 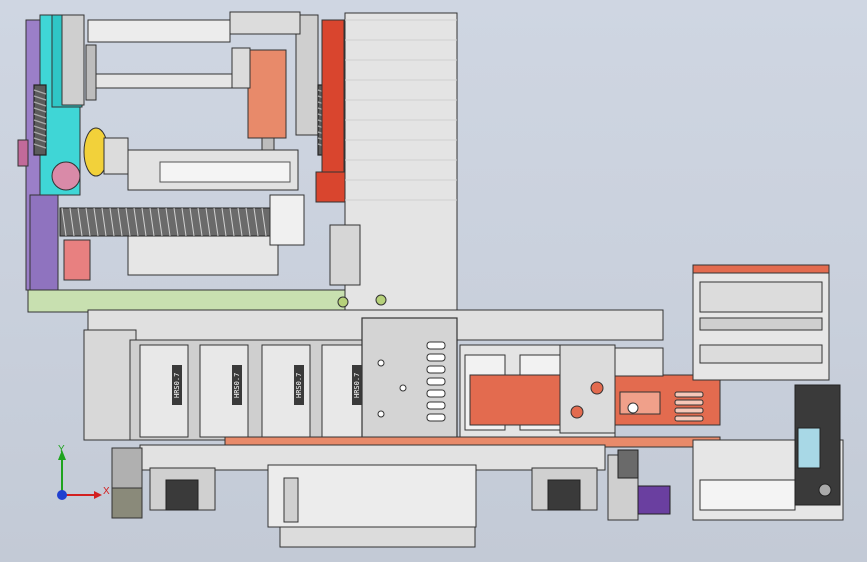 I want to click on z-axis-dot, so click(x=62, y=495).